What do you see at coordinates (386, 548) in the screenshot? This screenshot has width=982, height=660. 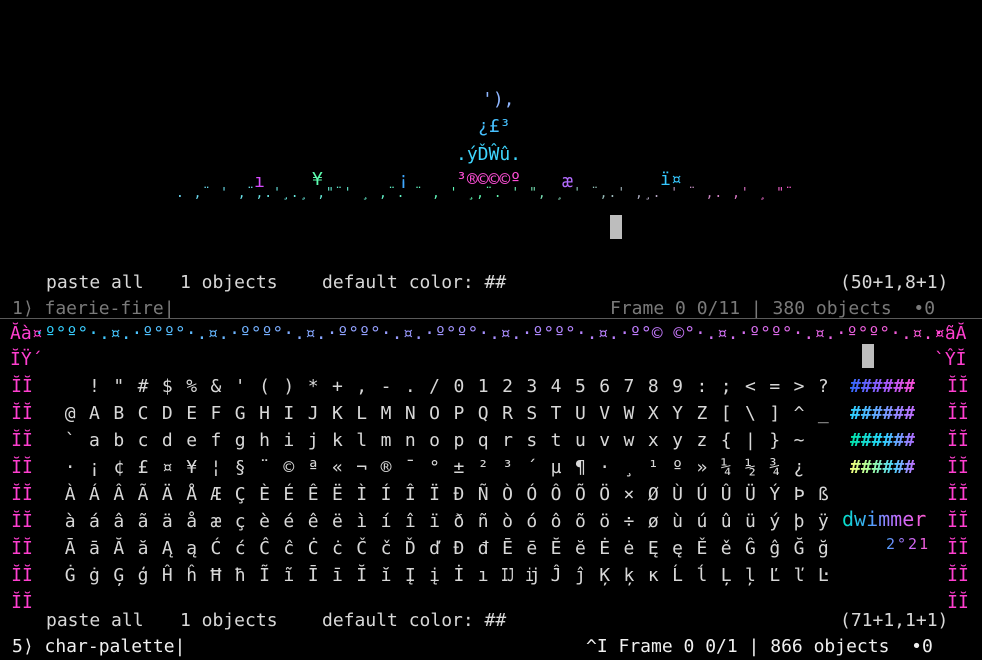 I see `palette-char: č` at bounding box center [386, 548].